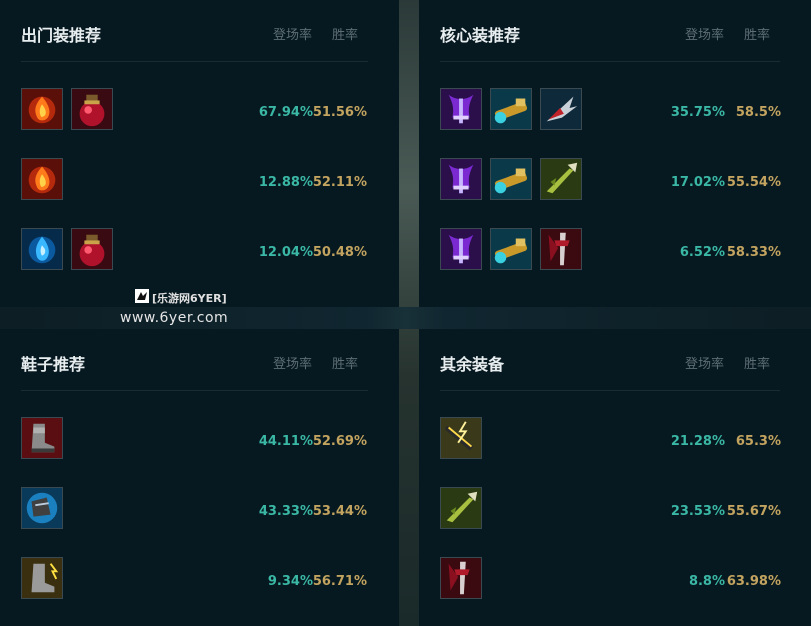 This screenshot has width=811, height=626. Describe the element at coordinates (285, 441) in the screenshot. I see `pick-rate-value: 44.11%` at that location.